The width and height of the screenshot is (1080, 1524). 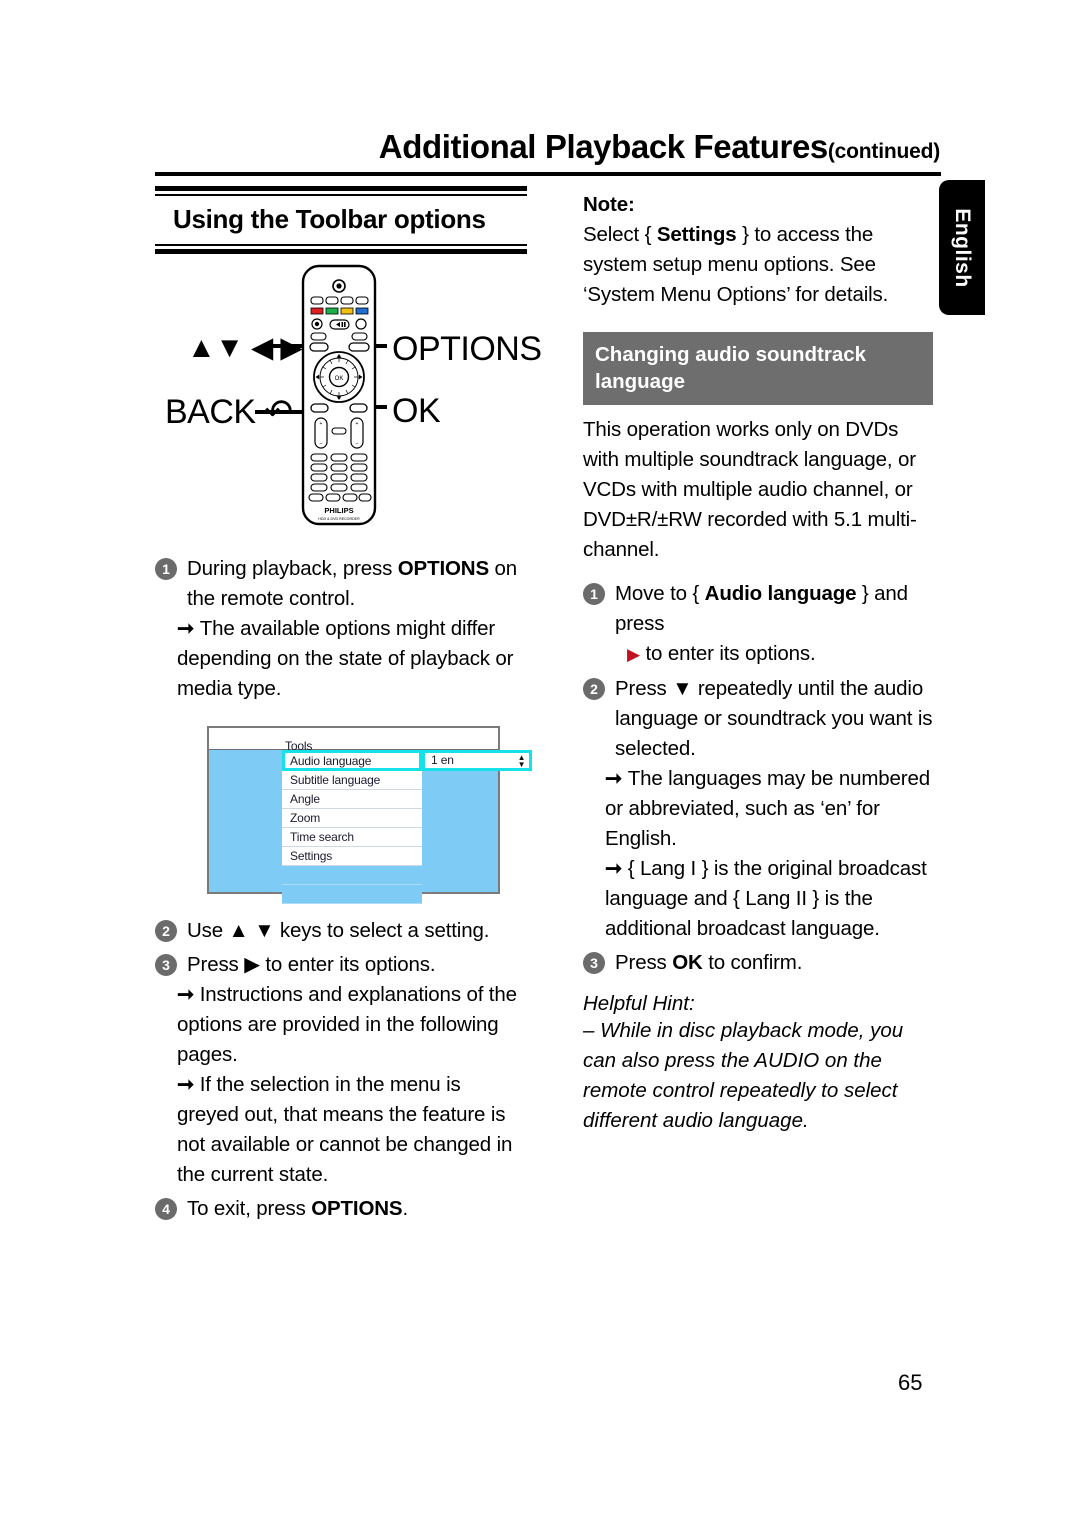 I want to click on step-text: Use ▲ ▼ keys to select a setting., so click(x=338, y=930).